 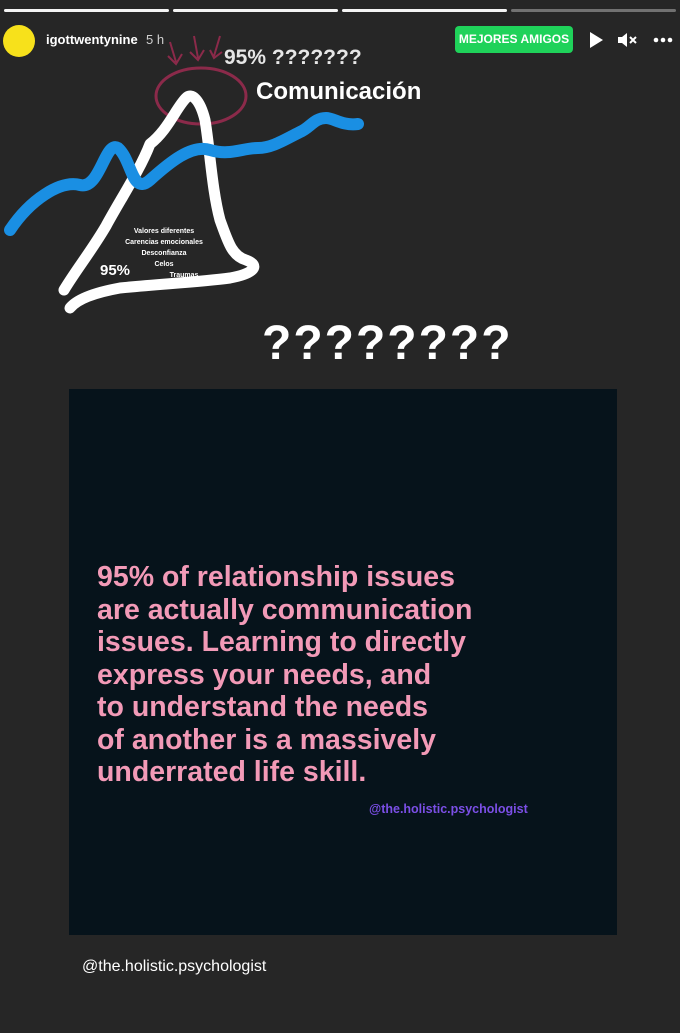 I want to click on quote-line: express your needs, and, so click(x=264, y=674).